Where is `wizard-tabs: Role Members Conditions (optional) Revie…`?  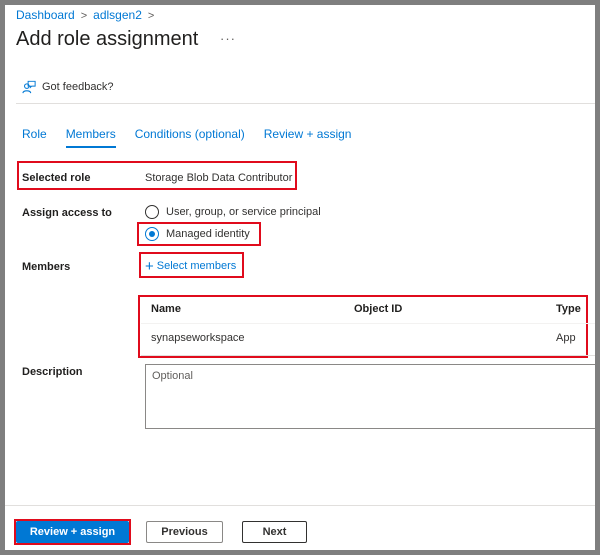 wizard-tabs: Role Members Conditions (optional) Revie… is located at coordinates (196, 137).